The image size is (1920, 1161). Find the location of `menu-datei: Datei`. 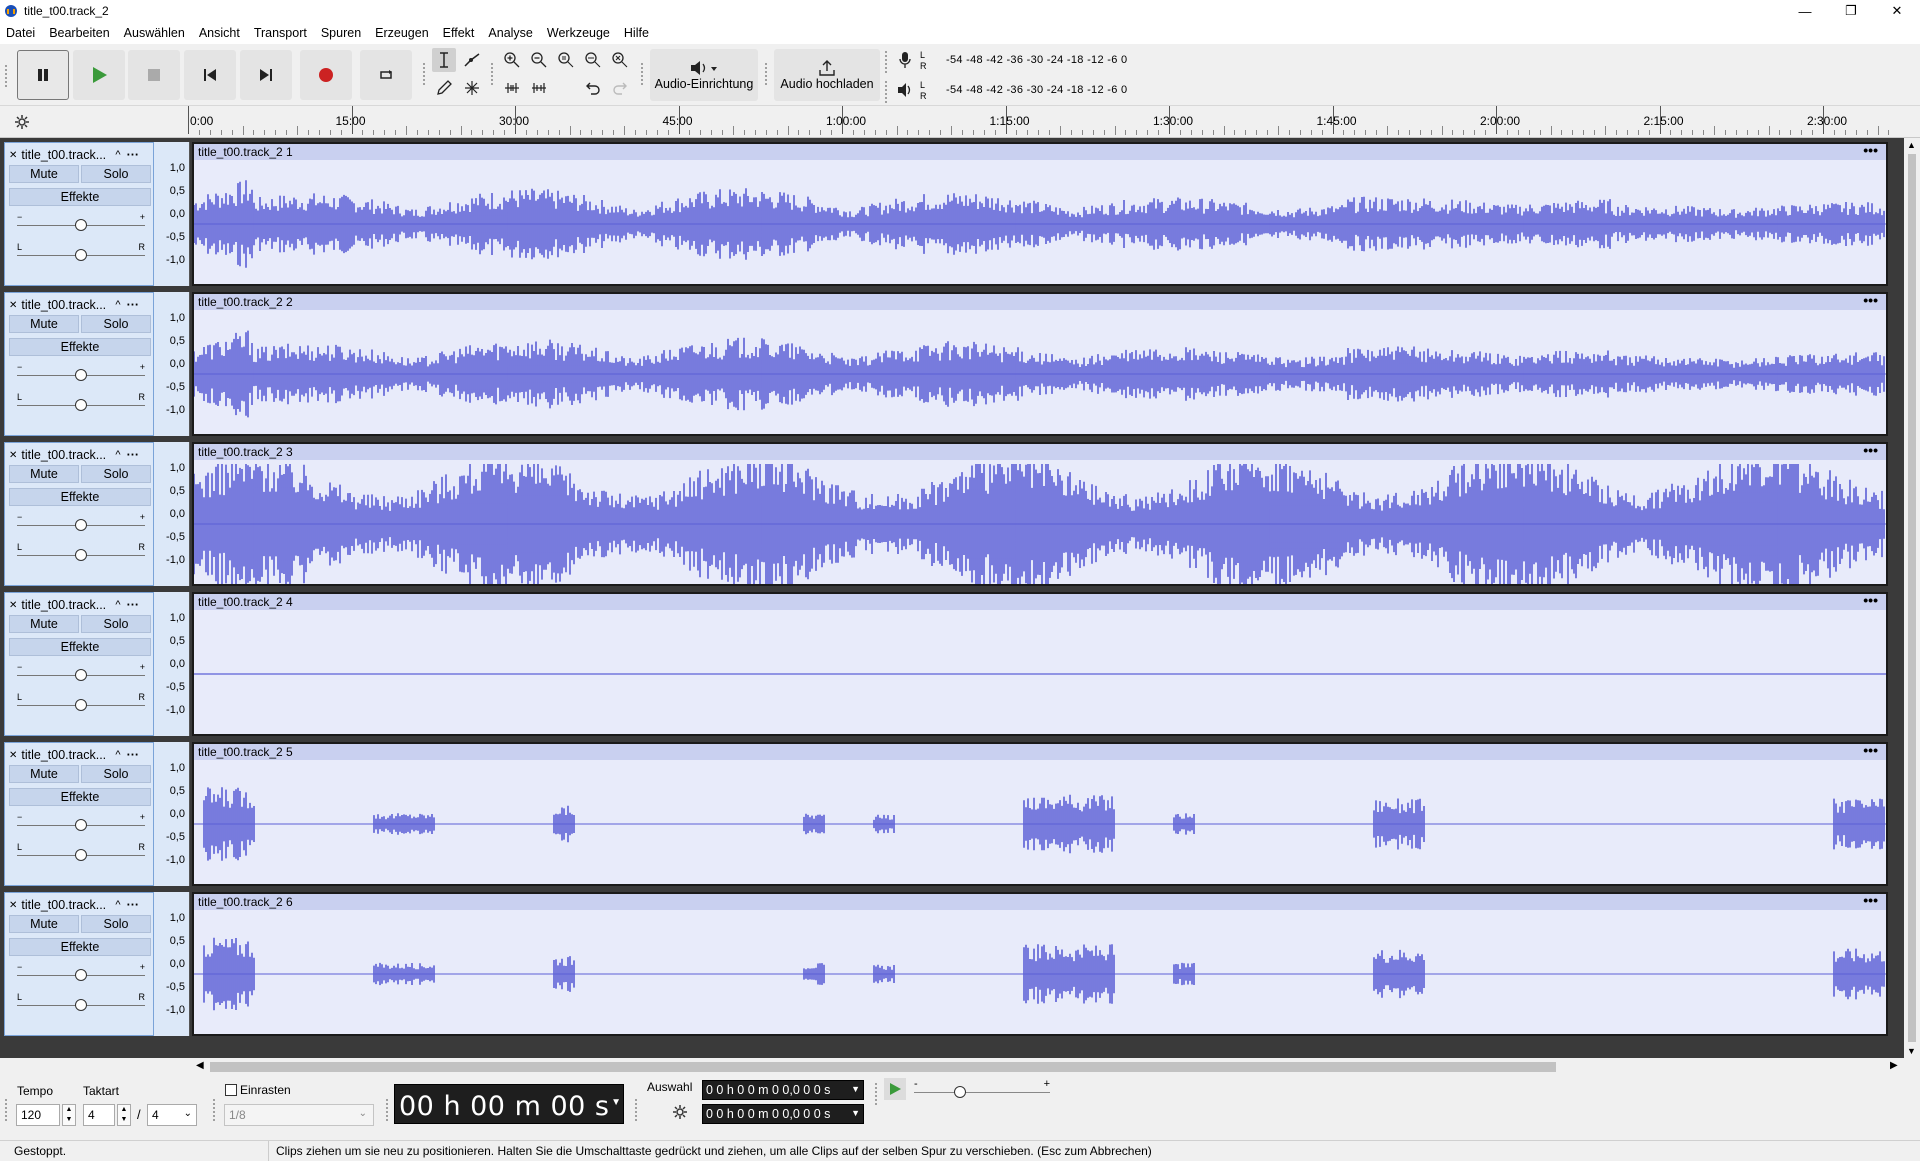

menu-datei: Datei is located at coordinates (20, 33).